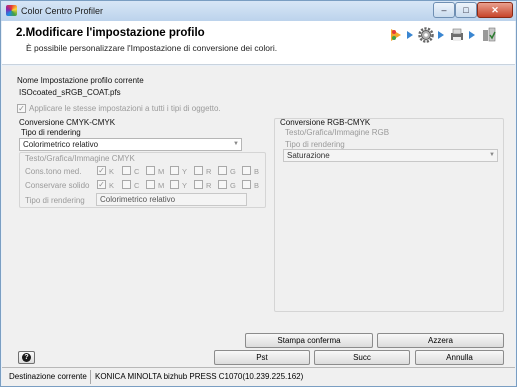  Describe the element at coordinates (101, 170) in the screenshot. I see `halftone-k-checkbox: ✓` at that location.